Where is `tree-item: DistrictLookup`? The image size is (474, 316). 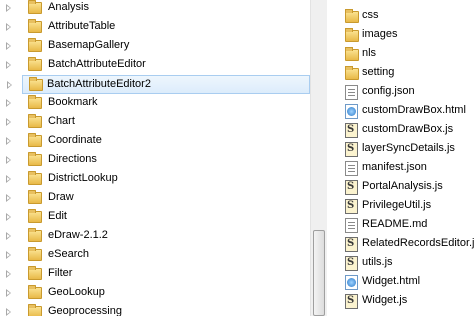
tree-item: DistrictLookup is located at coordinates (155, 179).